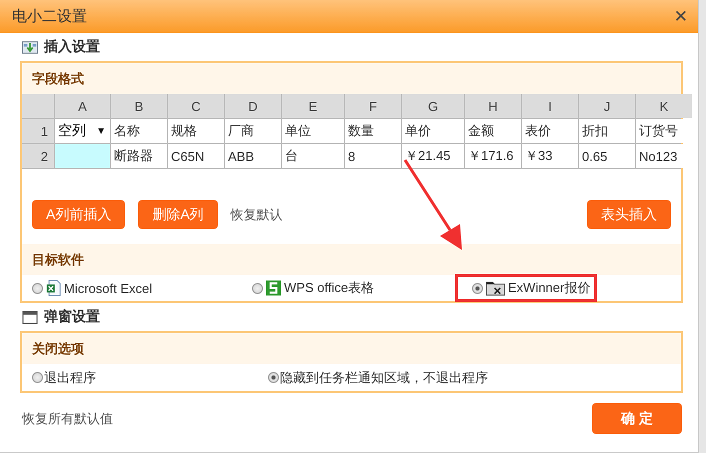  Describe the element at coordinates (58, 79) in the screenshot. I see `panel-title: 字段格式` at that location.